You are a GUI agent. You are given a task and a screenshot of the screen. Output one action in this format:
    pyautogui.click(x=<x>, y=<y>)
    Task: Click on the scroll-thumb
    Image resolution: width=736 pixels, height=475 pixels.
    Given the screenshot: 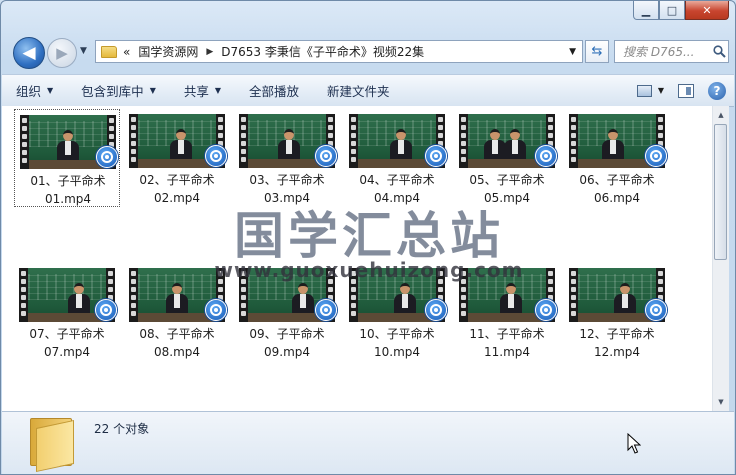 What is the action you would take?
    pyautogui.click(x=720, y=192)
    